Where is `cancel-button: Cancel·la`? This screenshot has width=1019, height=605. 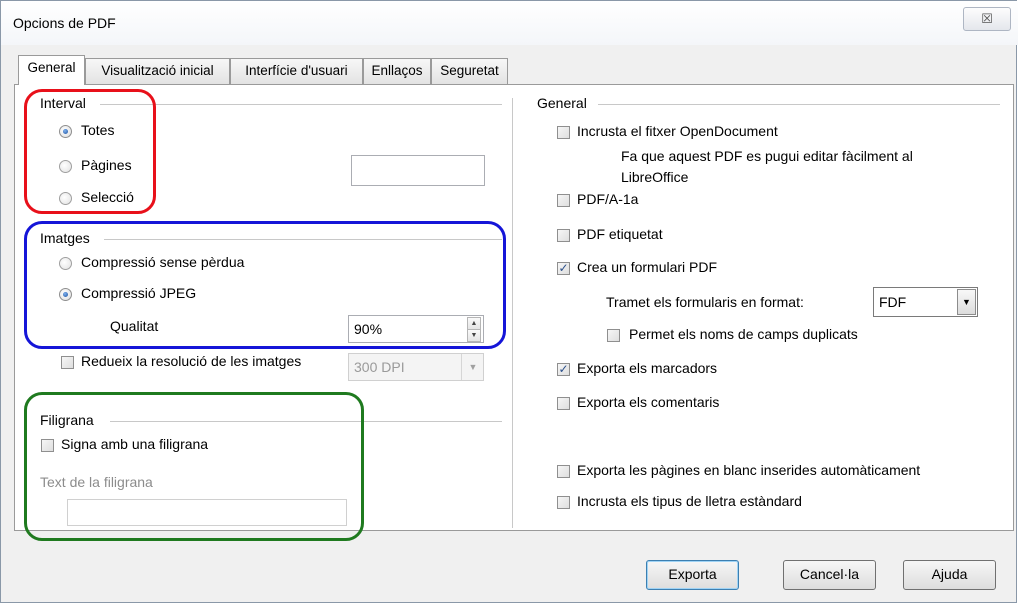
cancel-button: Cancel·la is located at coordinates (829, 575).